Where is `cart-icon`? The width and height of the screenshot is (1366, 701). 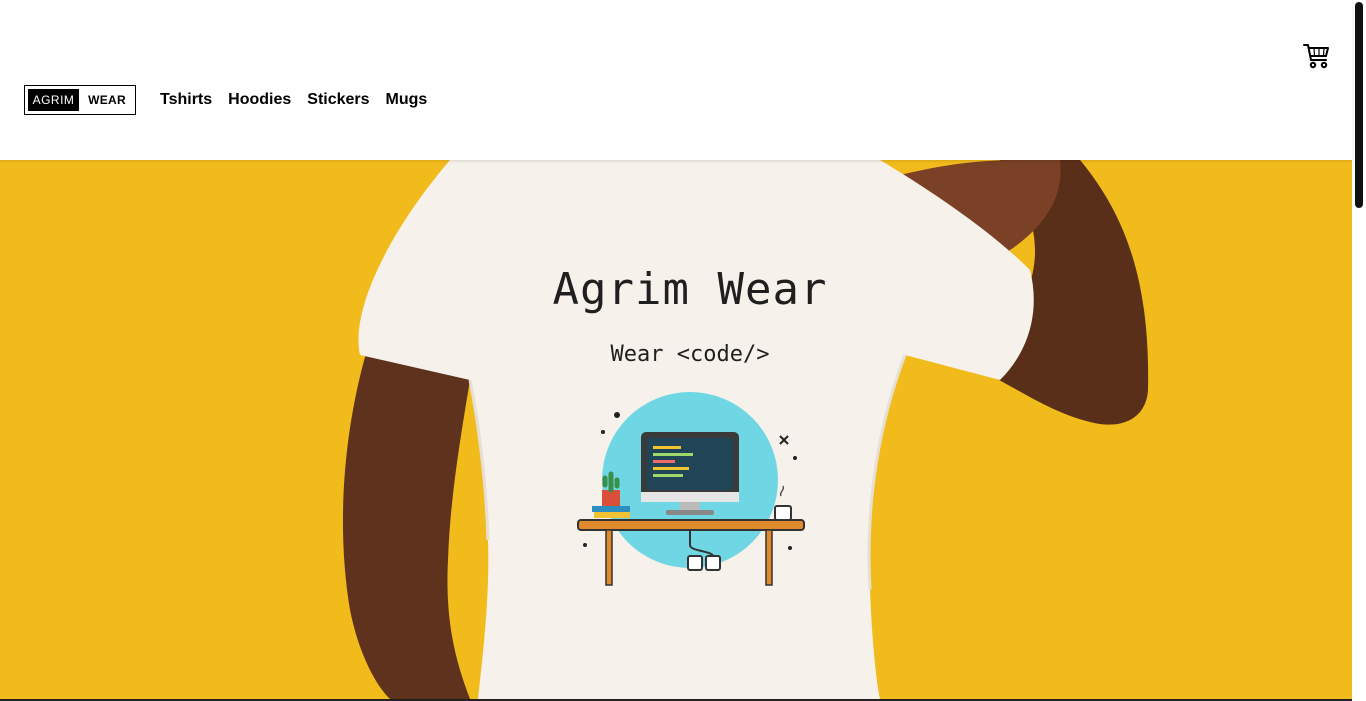 cart-icon is located at coordinates (1316, 56).